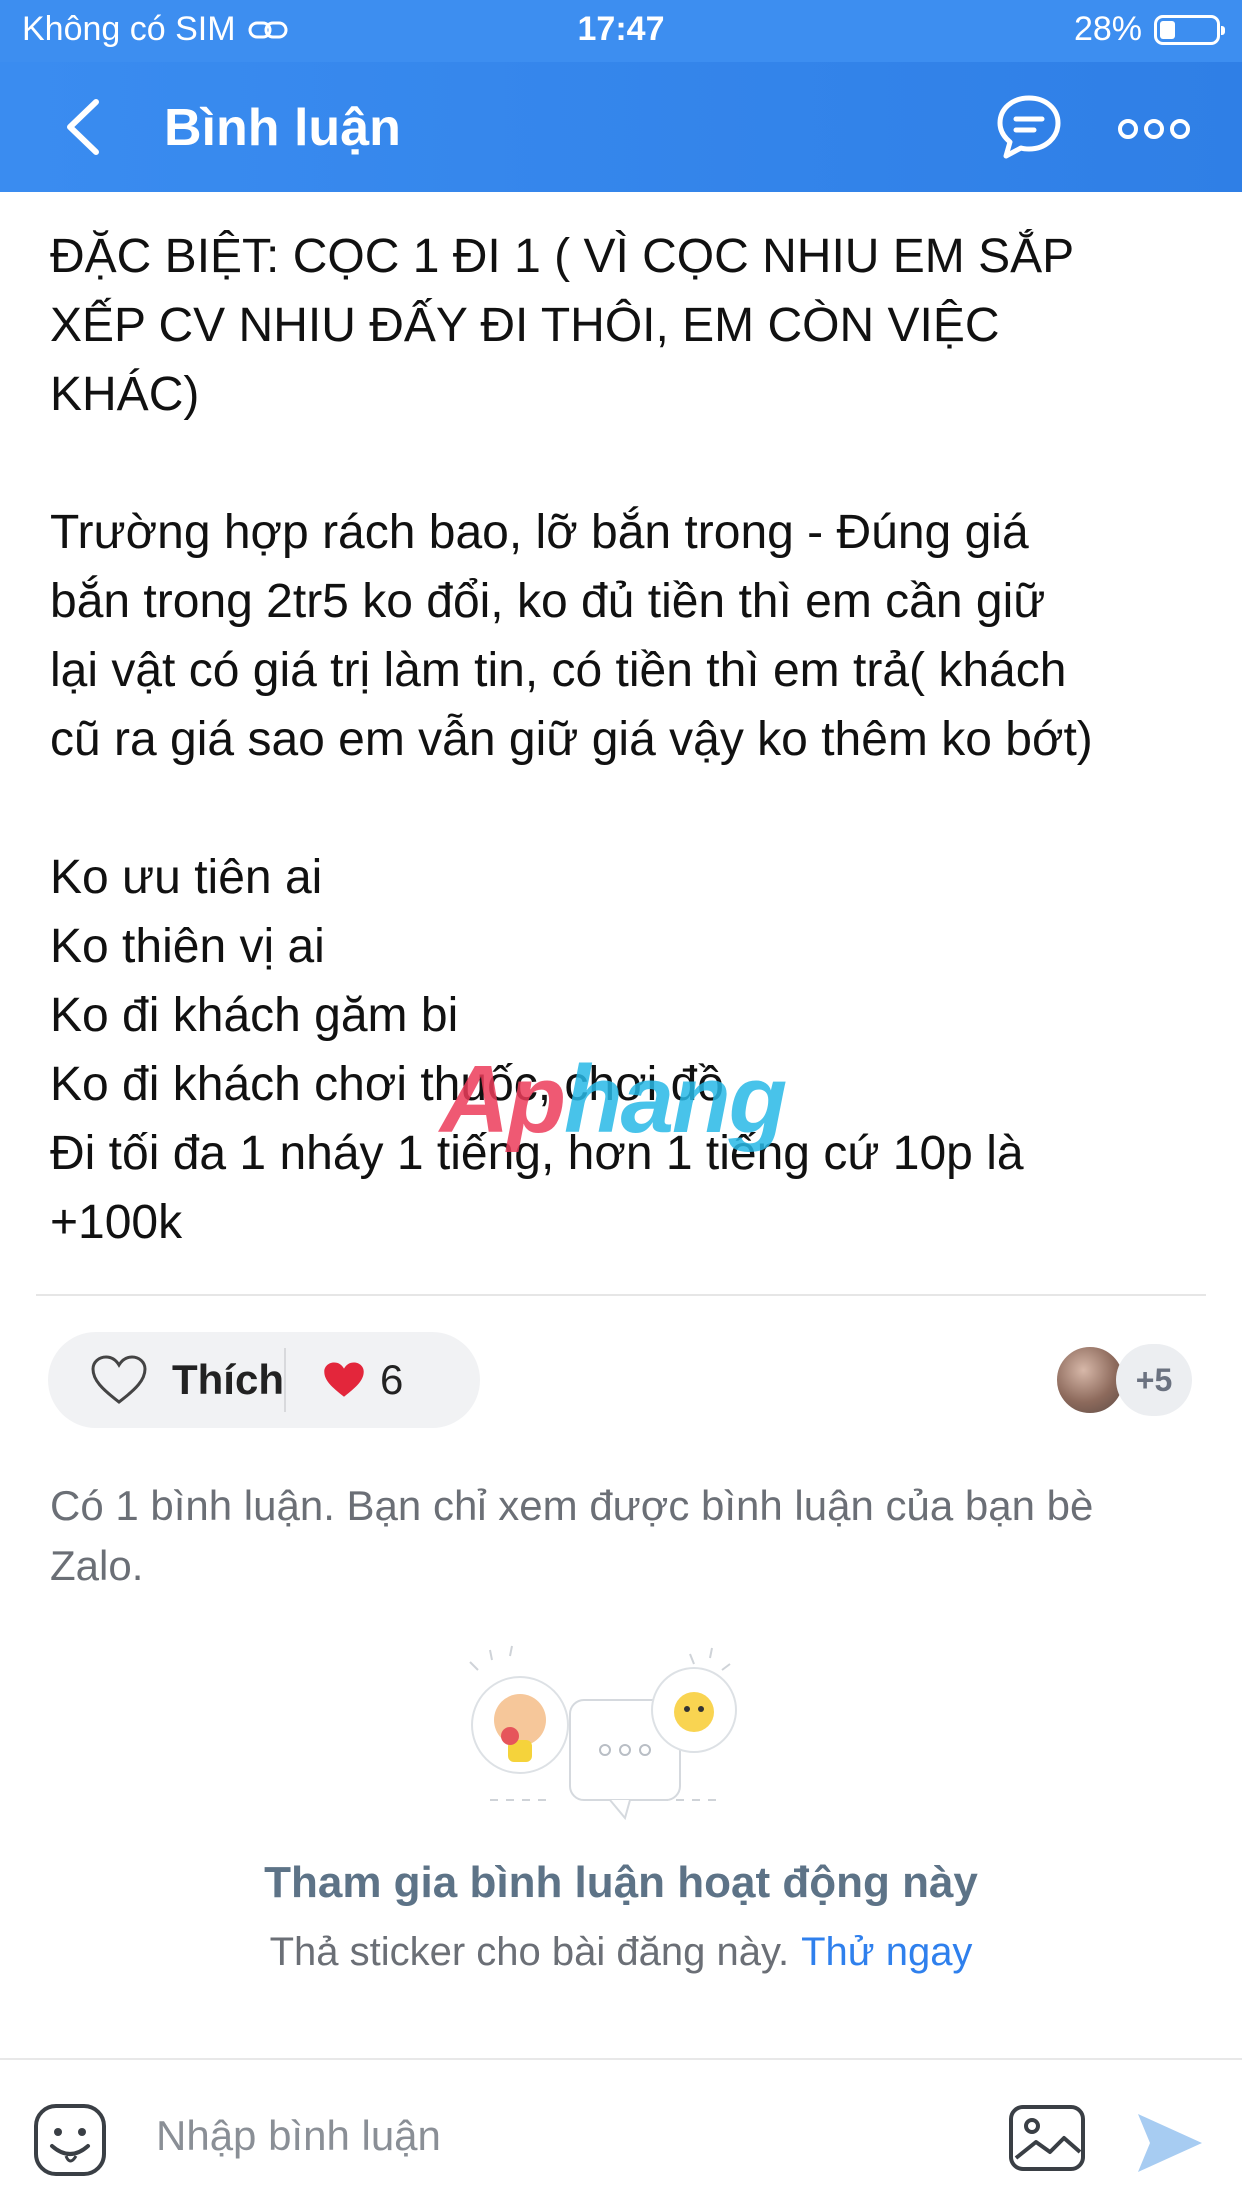 This screenshot has width=1242, height=2210. What do you see at coordinates (621, 1295) in the screenshot?
I see `divider` at bounding box center [621, 1295].